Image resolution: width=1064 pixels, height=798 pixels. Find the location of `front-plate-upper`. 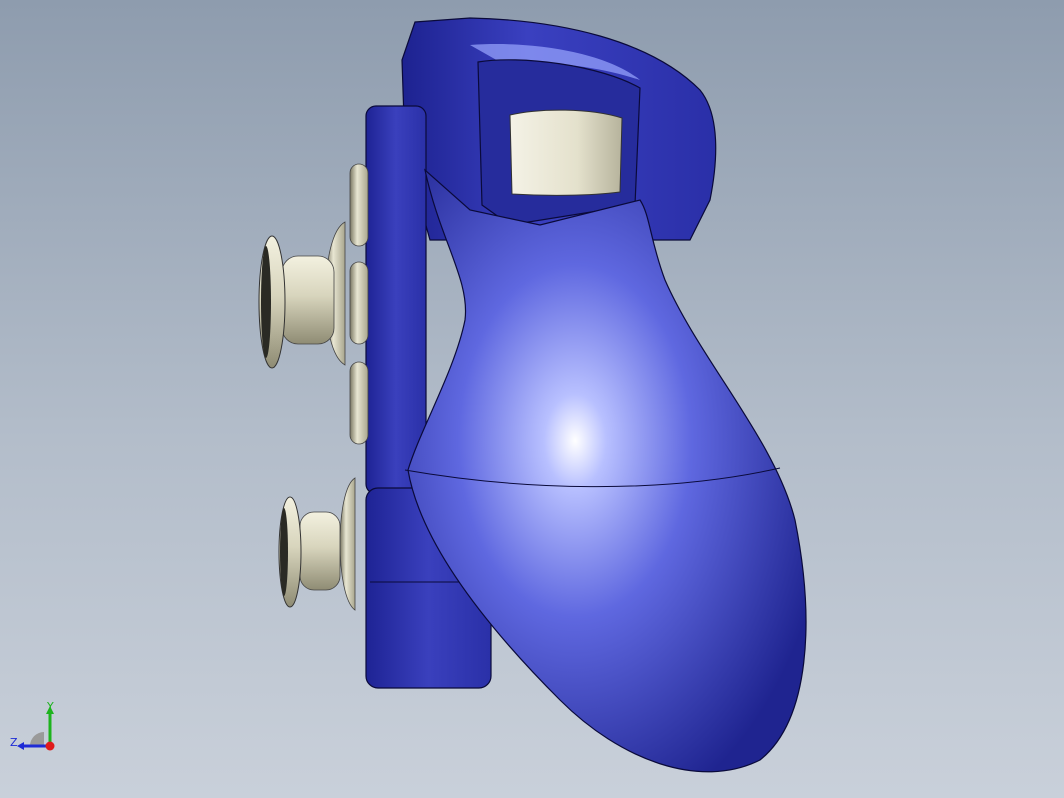

front-plate-upper is located at coordinates (396, 300).